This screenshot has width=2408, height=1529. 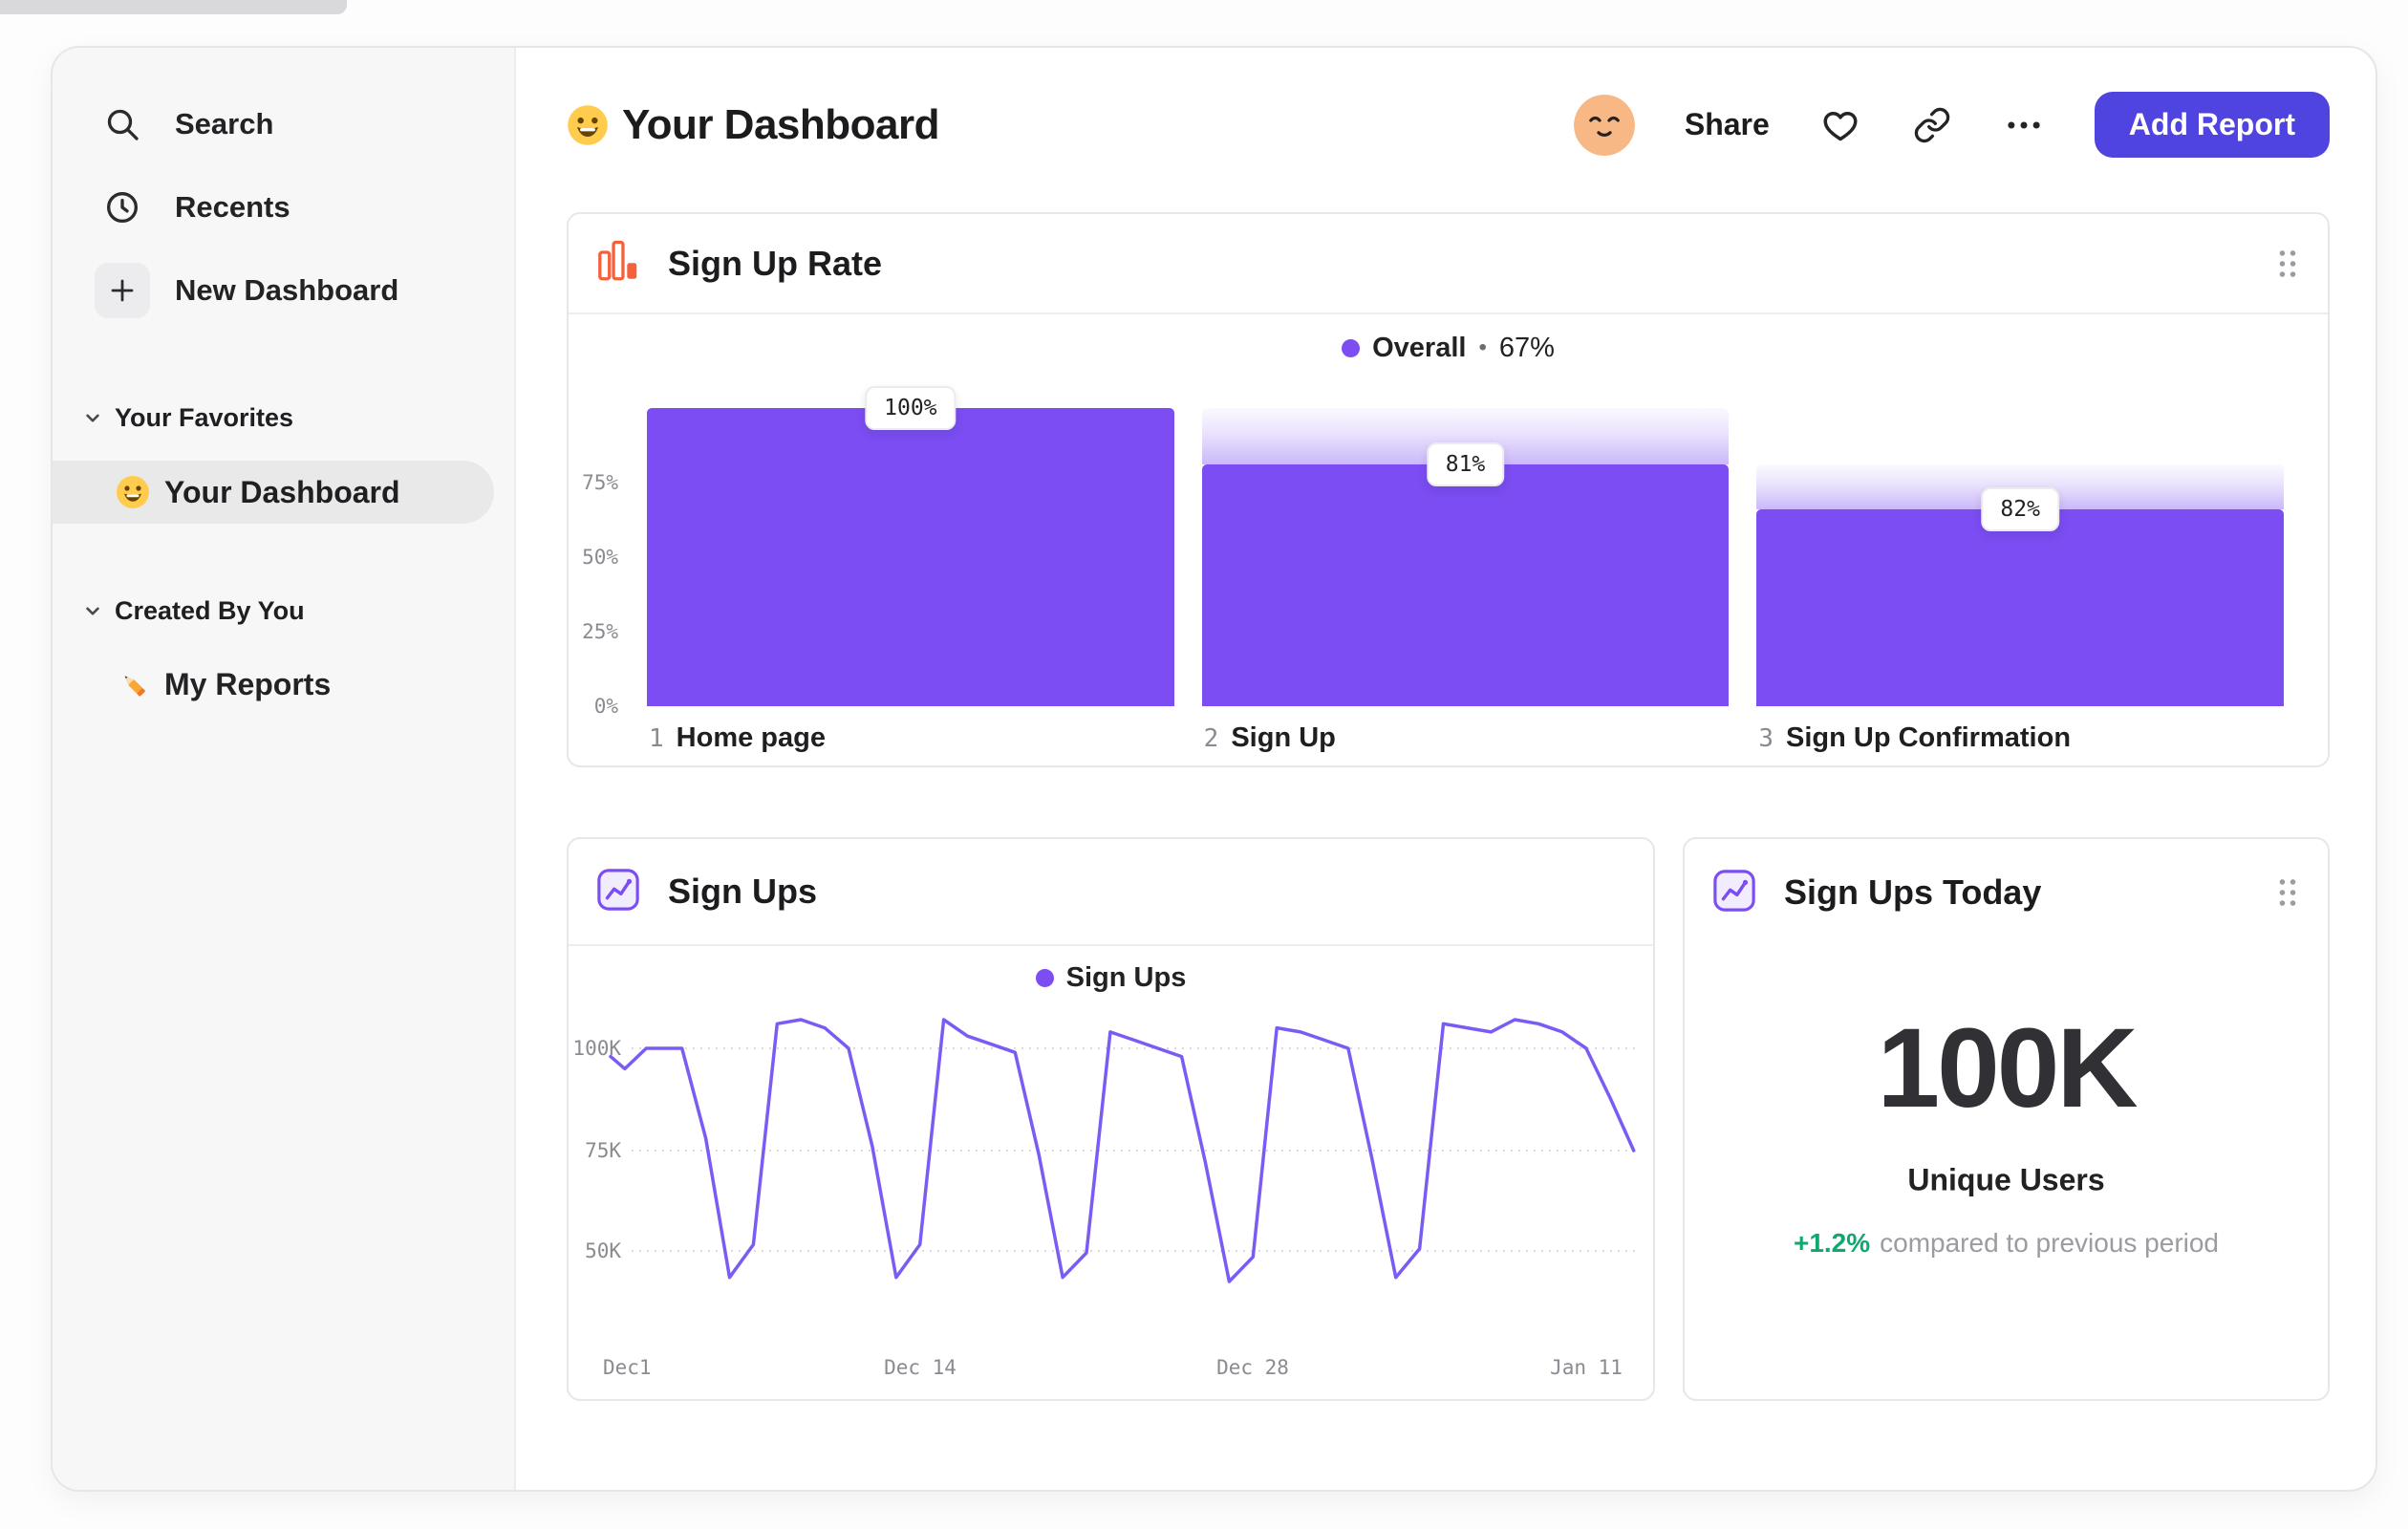 I want to click on sidebar-item-label: Recents, so click(x=233, y=206).